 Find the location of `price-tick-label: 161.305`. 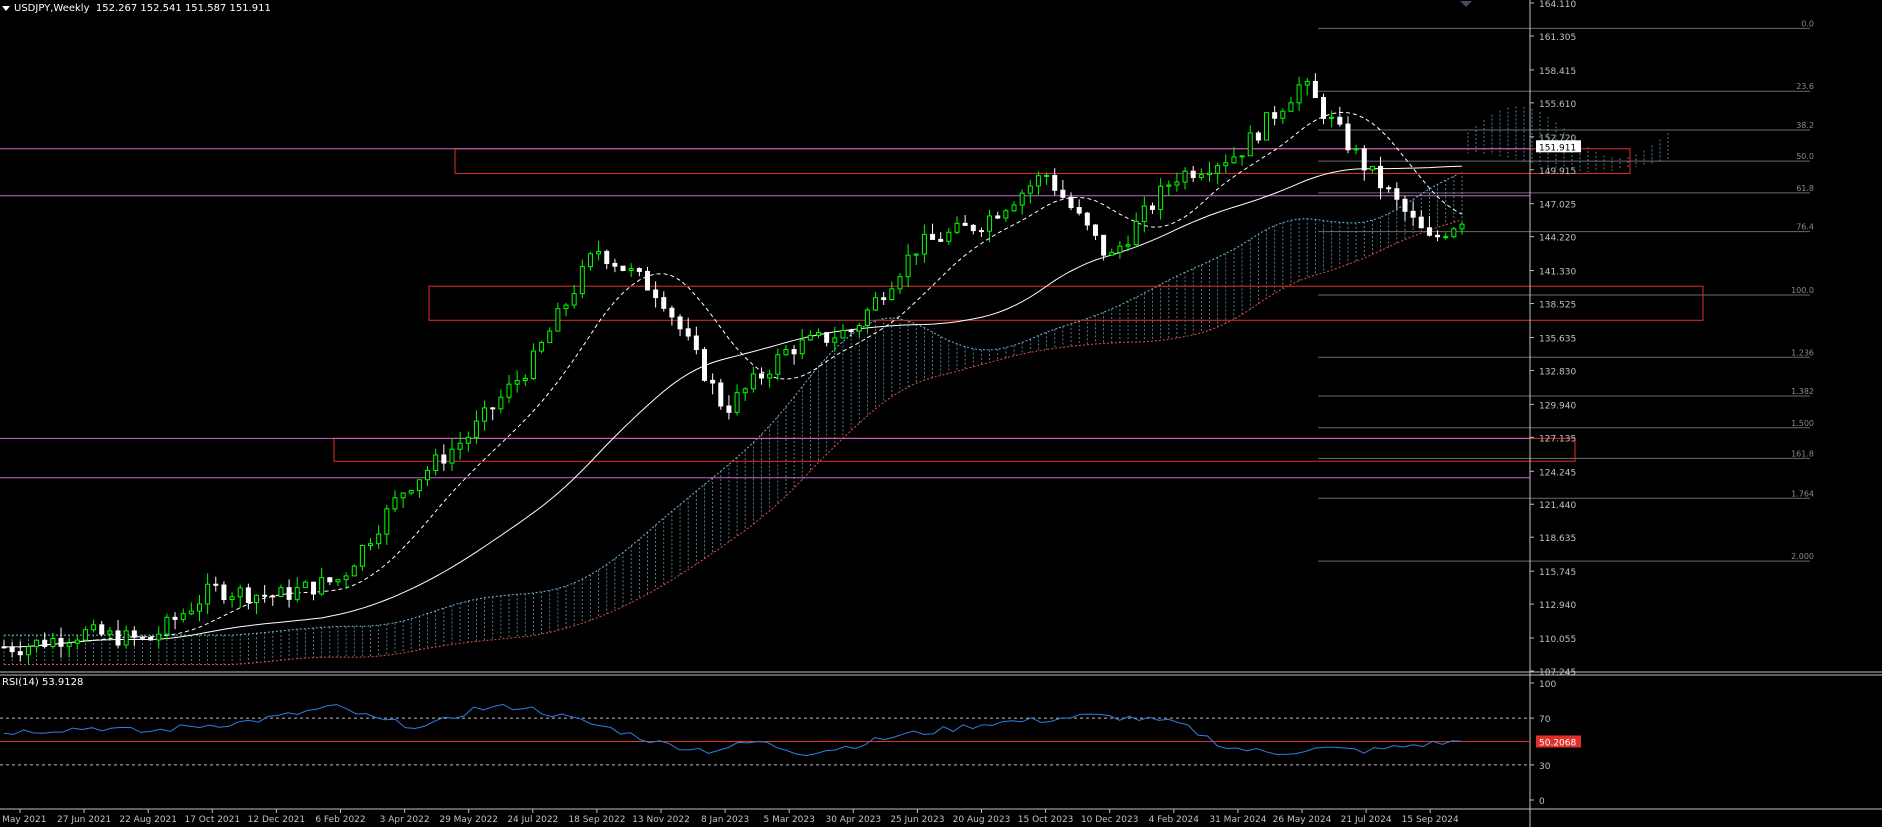

price-tick-label: 161.305 is located at coordinates (1557, 38).